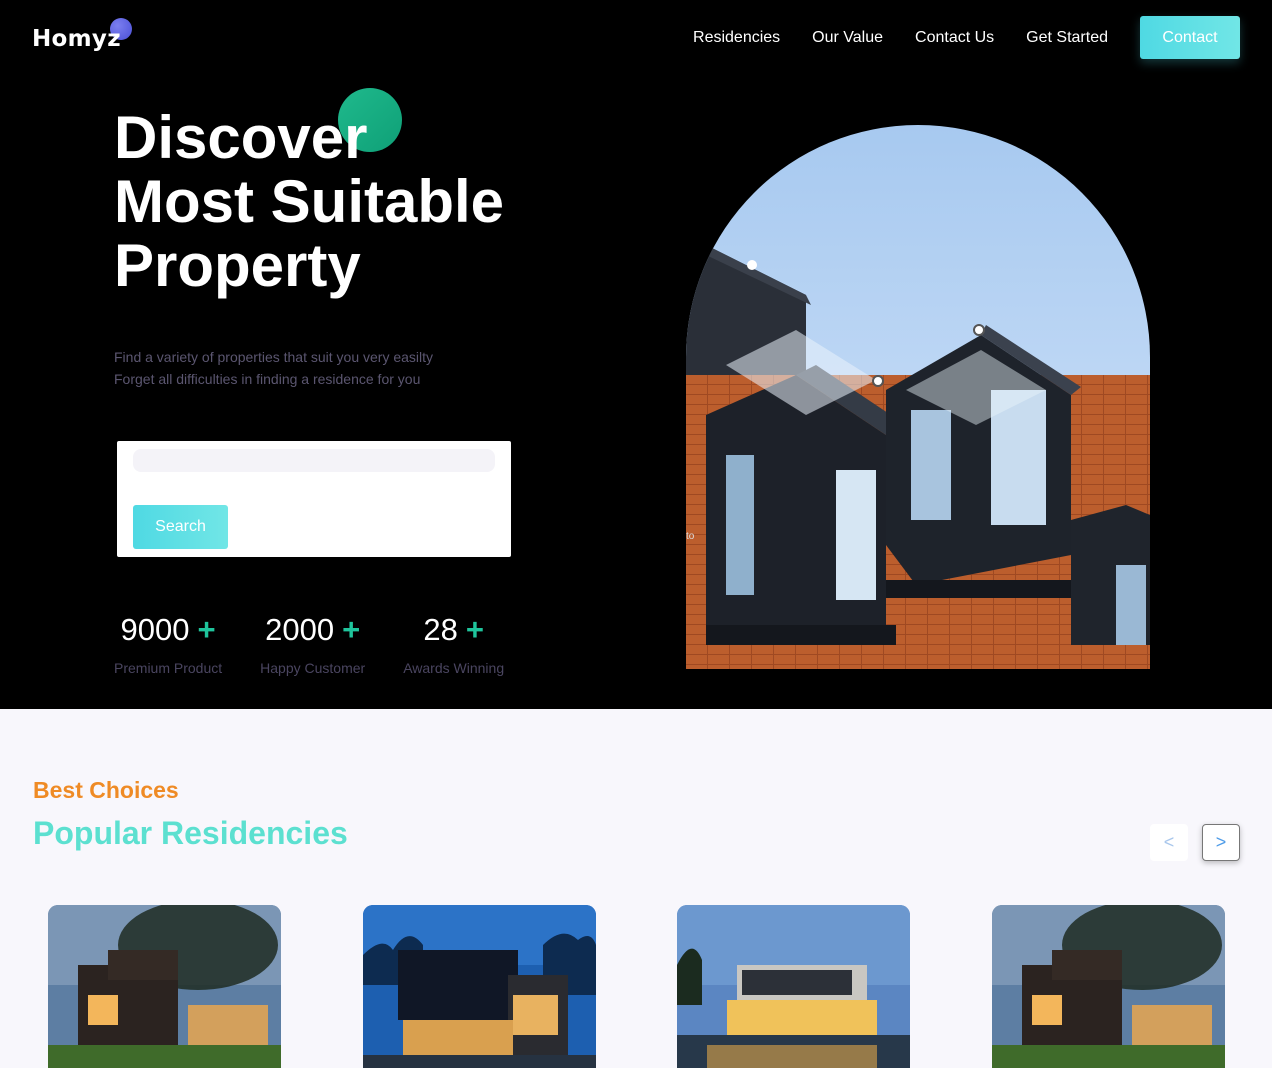  Describe the element at coordinates (1067, 38) in the screenshot. I see `nav-get-started: Get Started` at that location.